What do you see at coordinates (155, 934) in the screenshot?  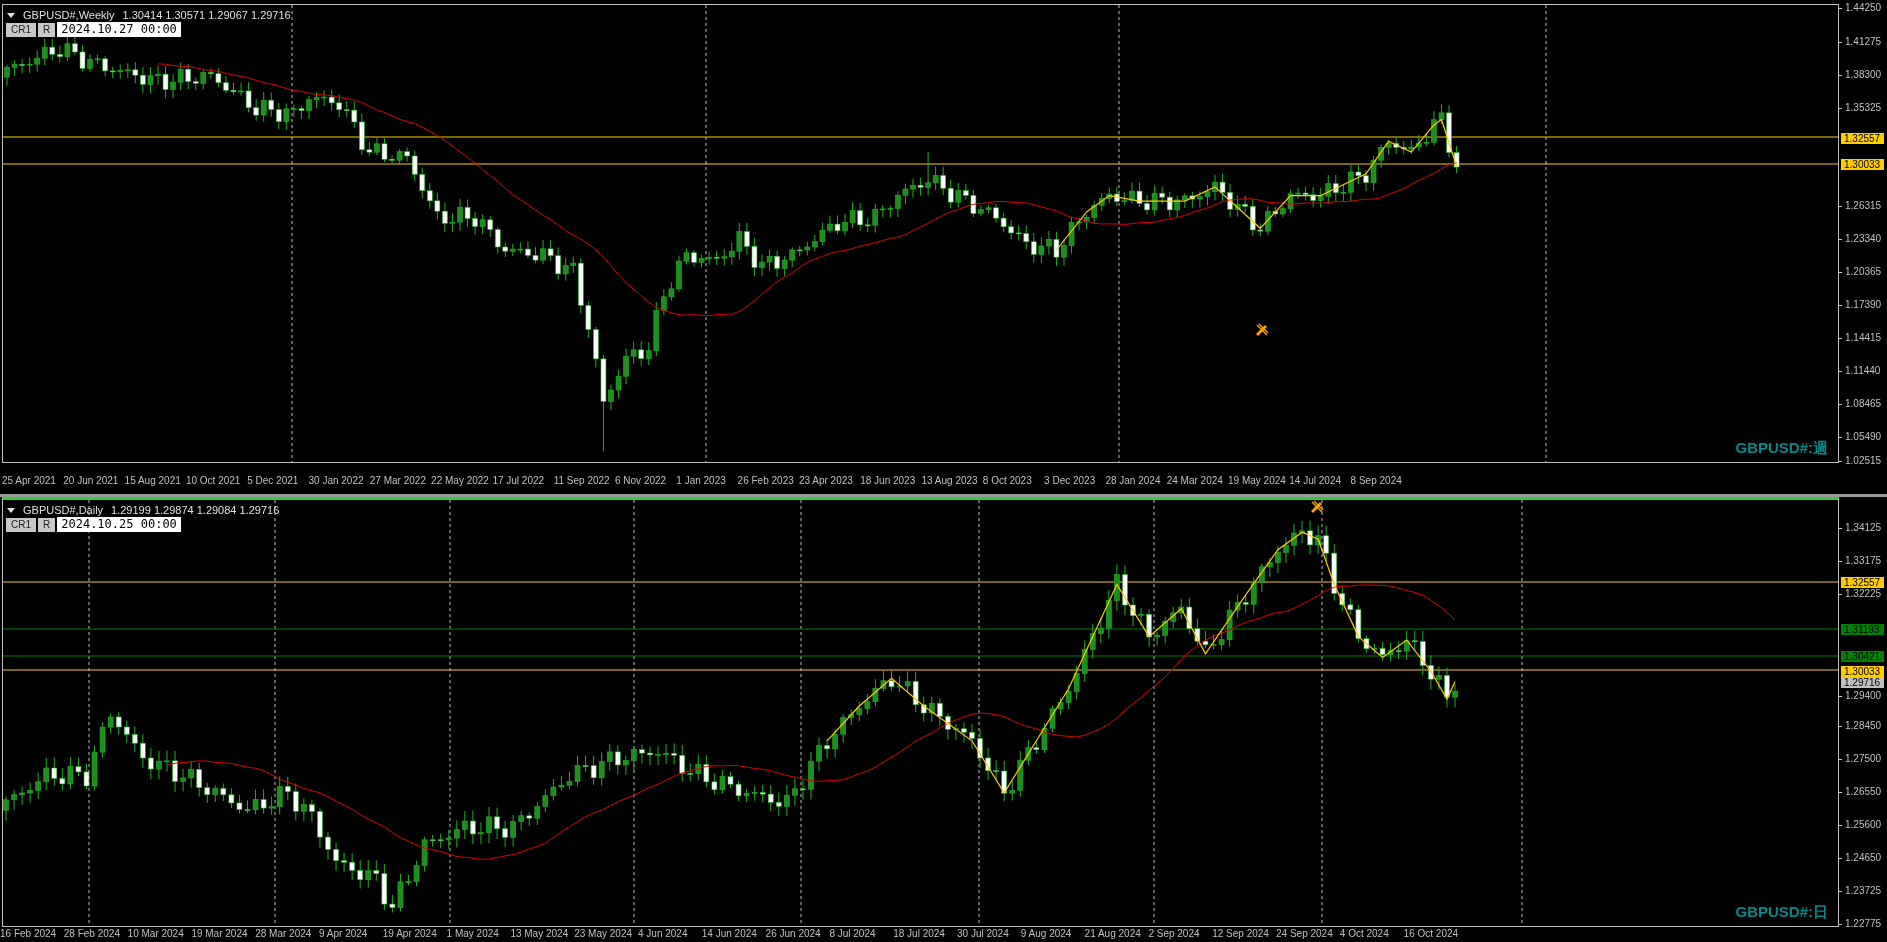 I see `date-label: 10 Mar 2024` at bounding box center [155, 934].